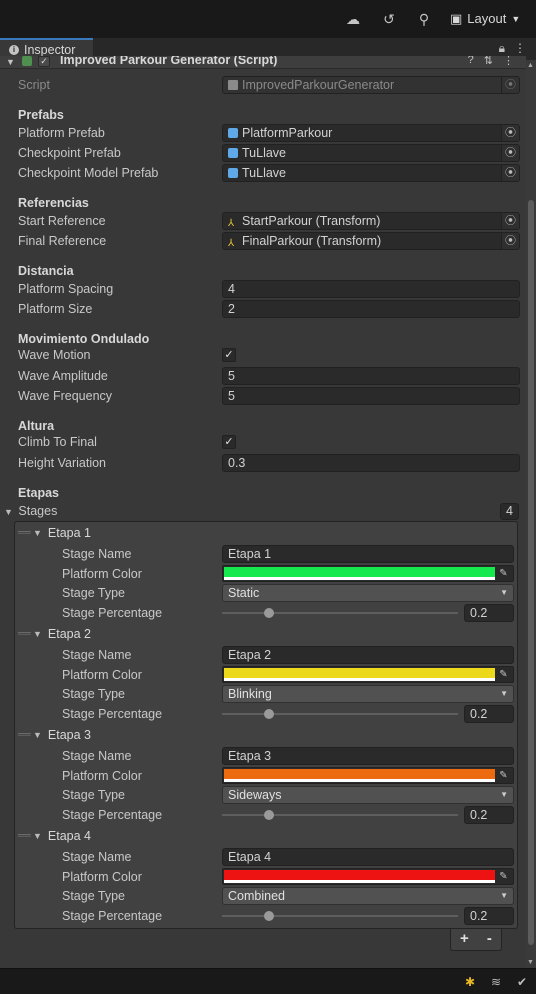 The width and height of the screenshot is (536, 994). What do you see at coordinates (62, 463) in the screenshot?
I see `height-variation-label: Height Variation` at bounding box center [62, 463].